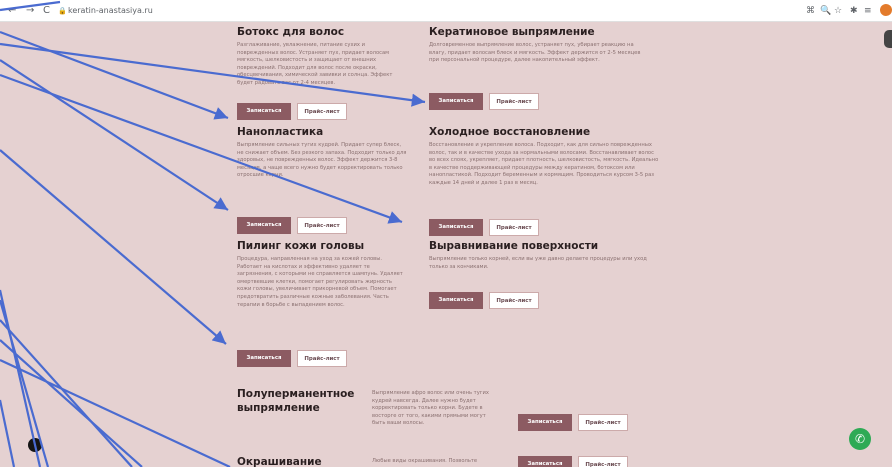 This screenshot has height=467, width=892. I want to click on service-card-semi-permanent: Полуперманентное выпрямление, so click(303, 401).